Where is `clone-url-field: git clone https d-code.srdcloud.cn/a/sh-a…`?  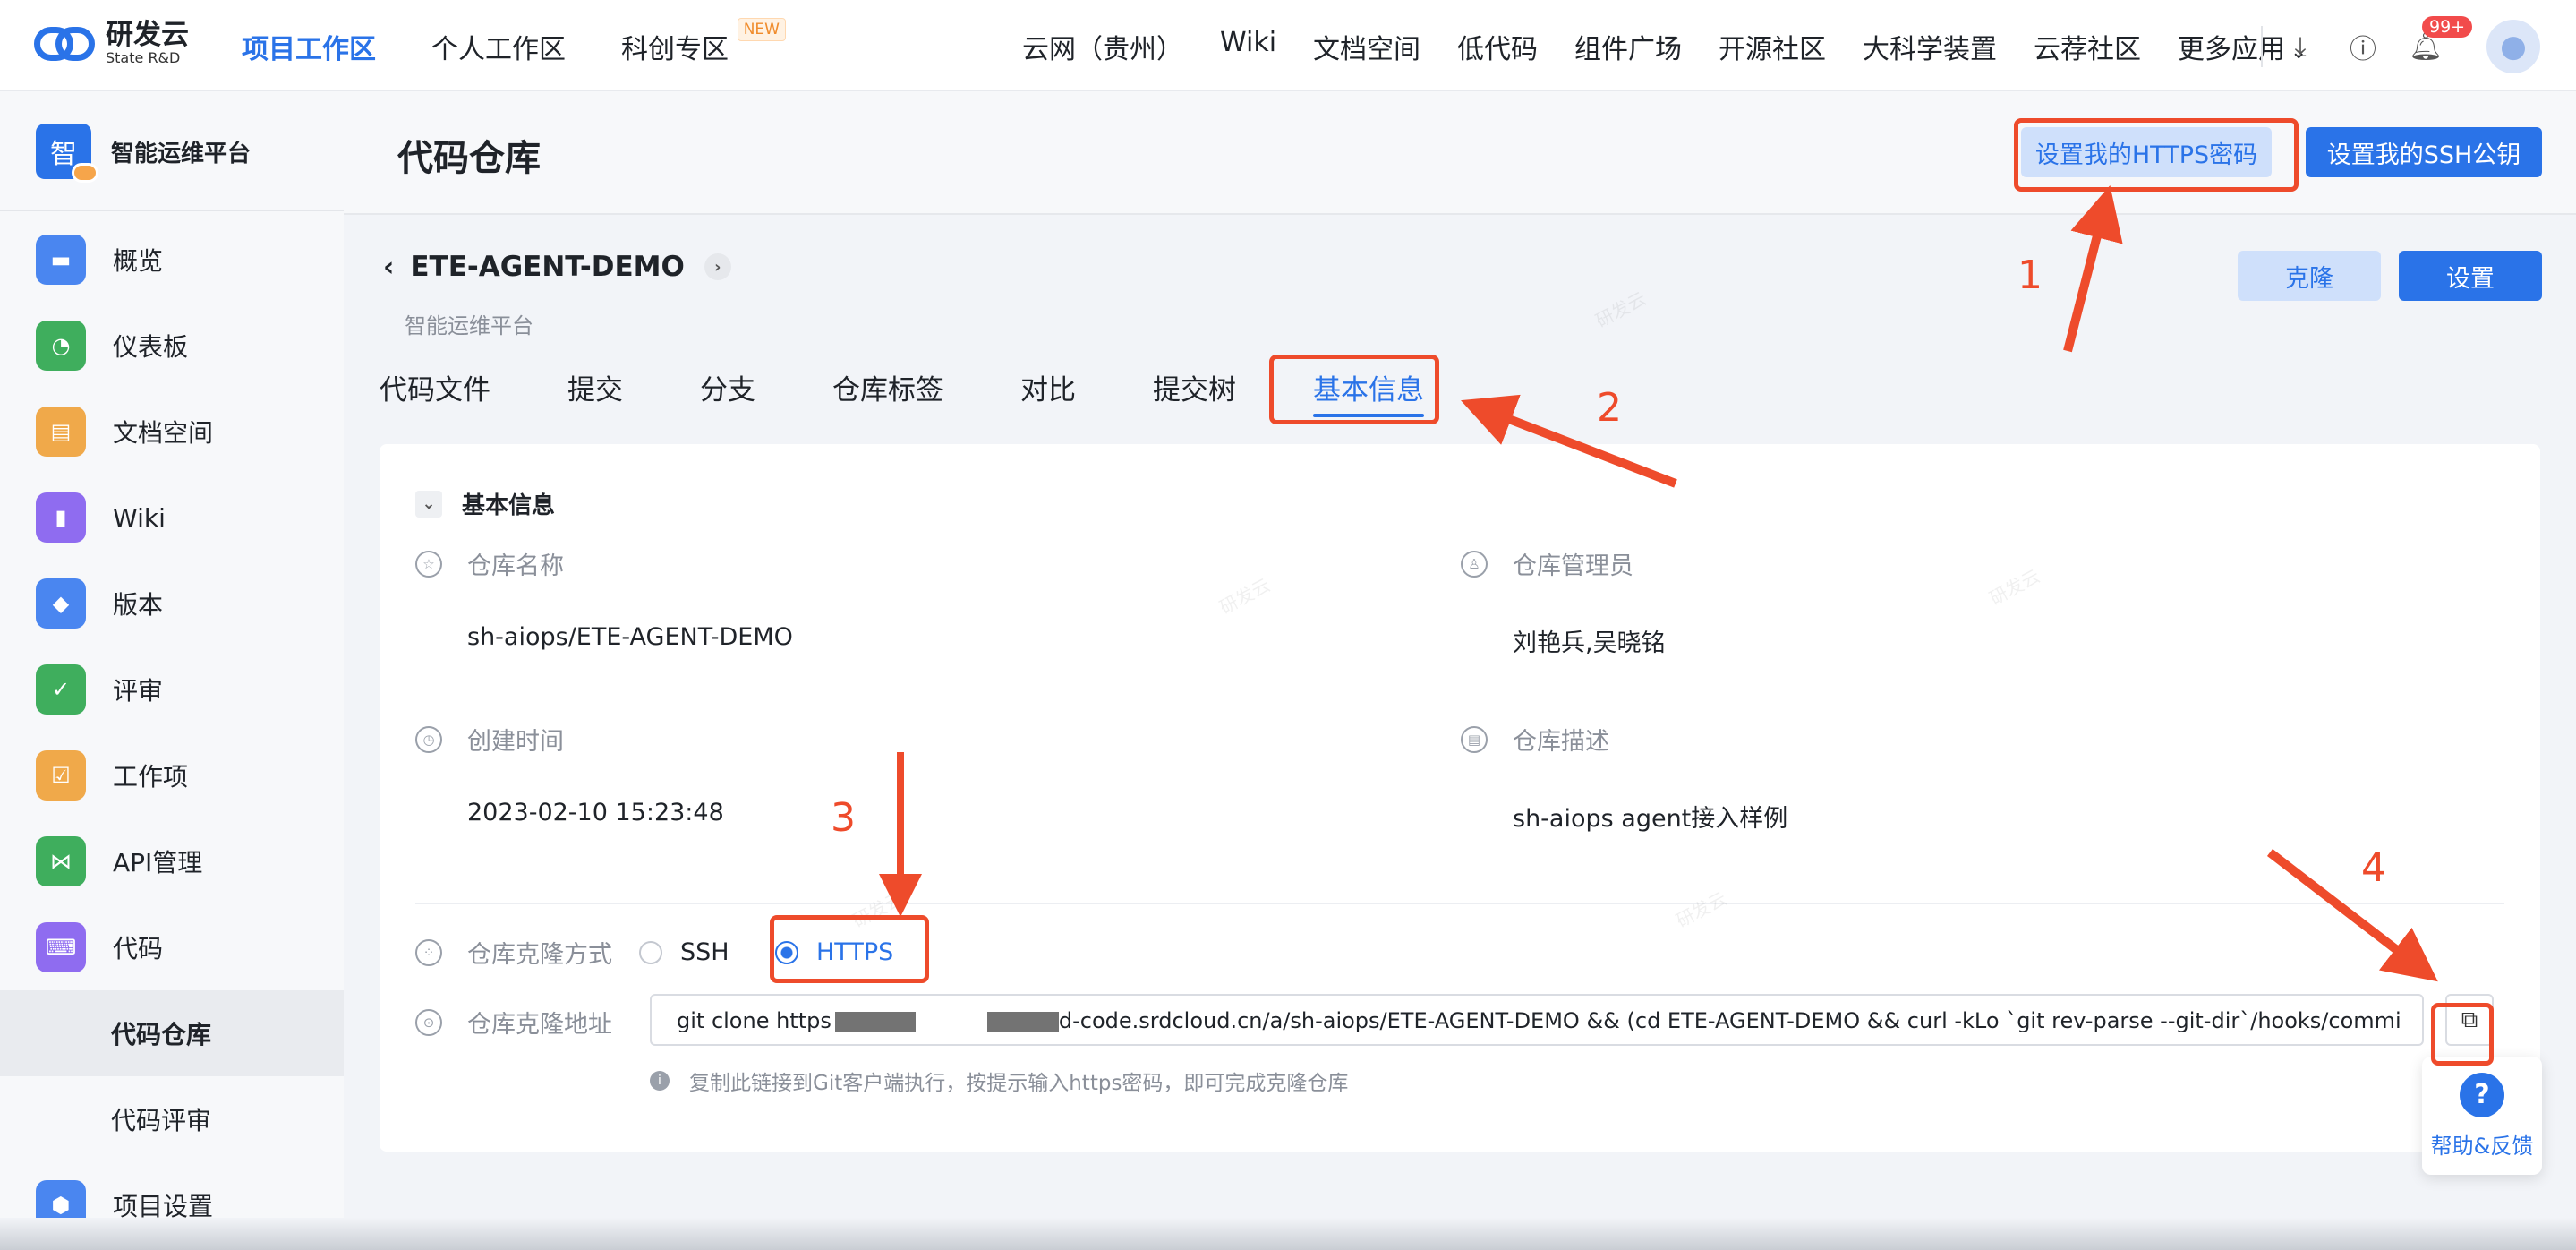 clone-url-field: git clone https d-code.srdcloud.cn/a/sh-a… is located at coordinates (1537, 1020).